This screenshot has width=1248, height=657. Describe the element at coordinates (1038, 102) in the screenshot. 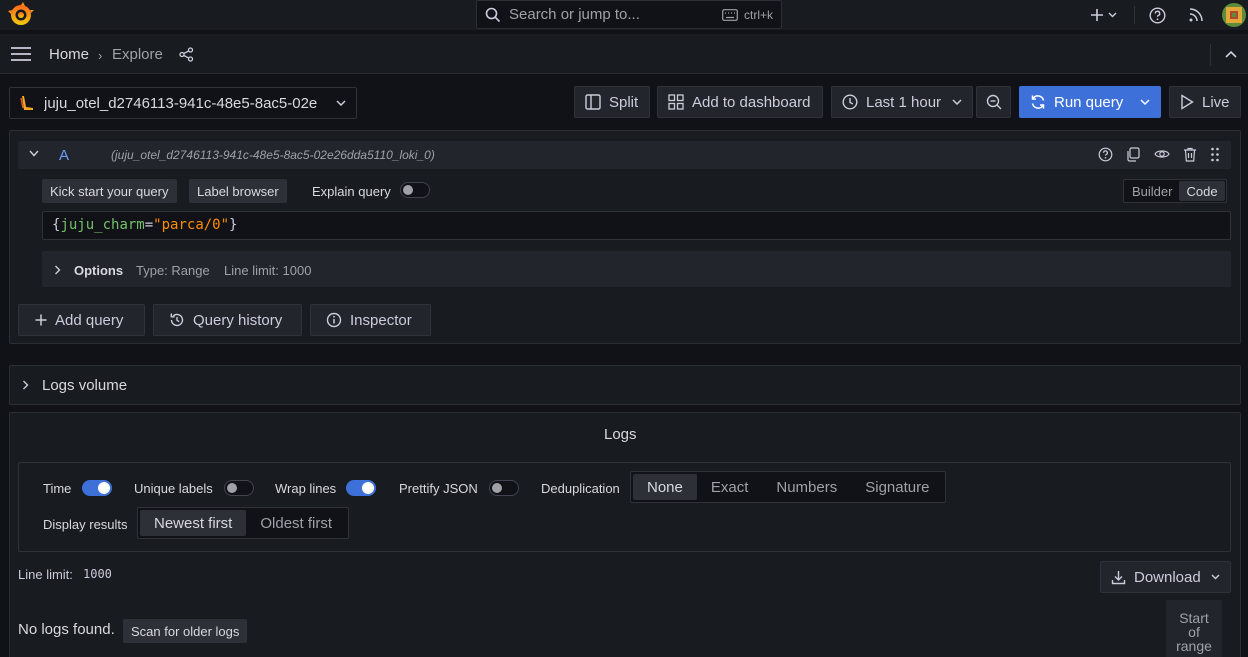

I see `sync-icon` at that location.